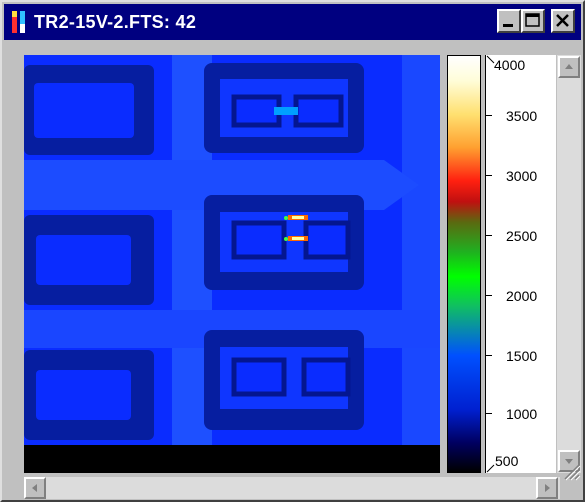  Describe the element at coordinates (232, 459) in the screenshot. I see `image-bottom-band` at that location.